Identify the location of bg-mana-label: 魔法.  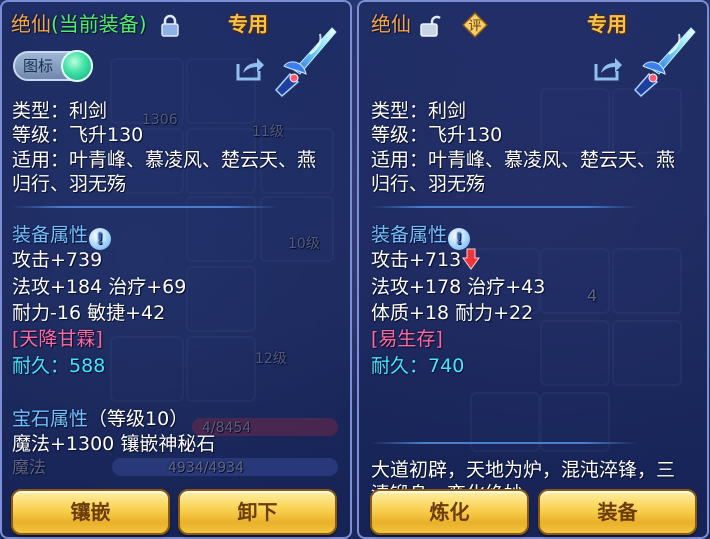
(29, 468).